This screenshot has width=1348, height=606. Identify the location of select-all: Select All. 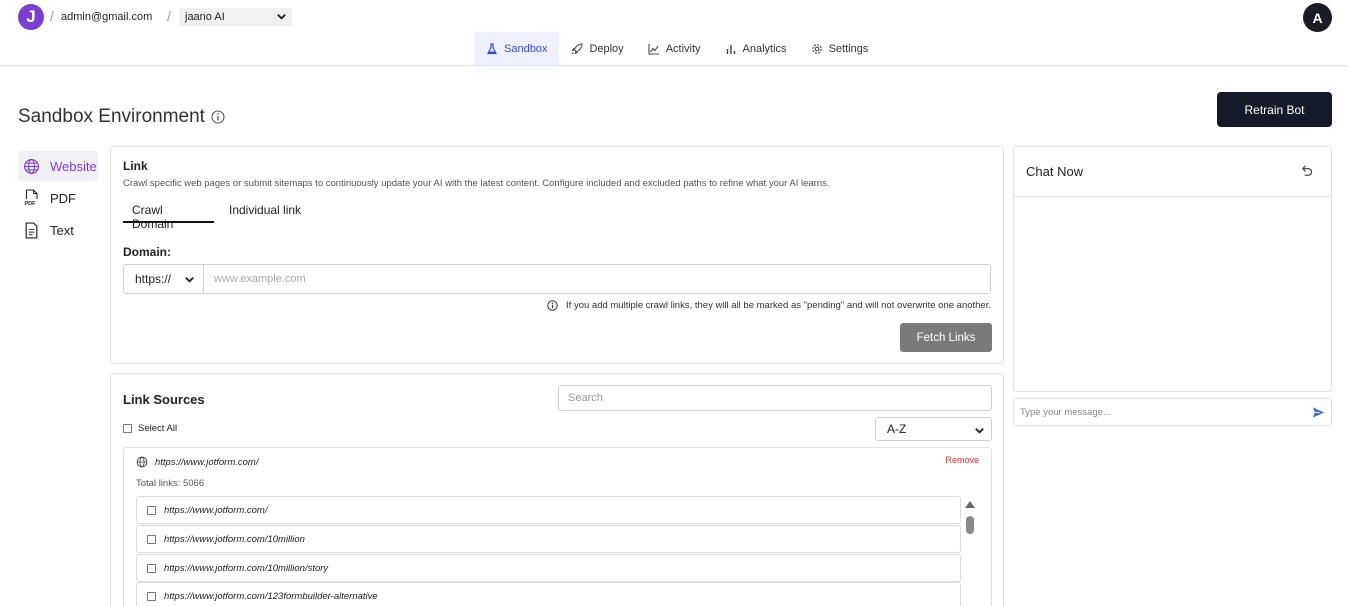
(150, 428).